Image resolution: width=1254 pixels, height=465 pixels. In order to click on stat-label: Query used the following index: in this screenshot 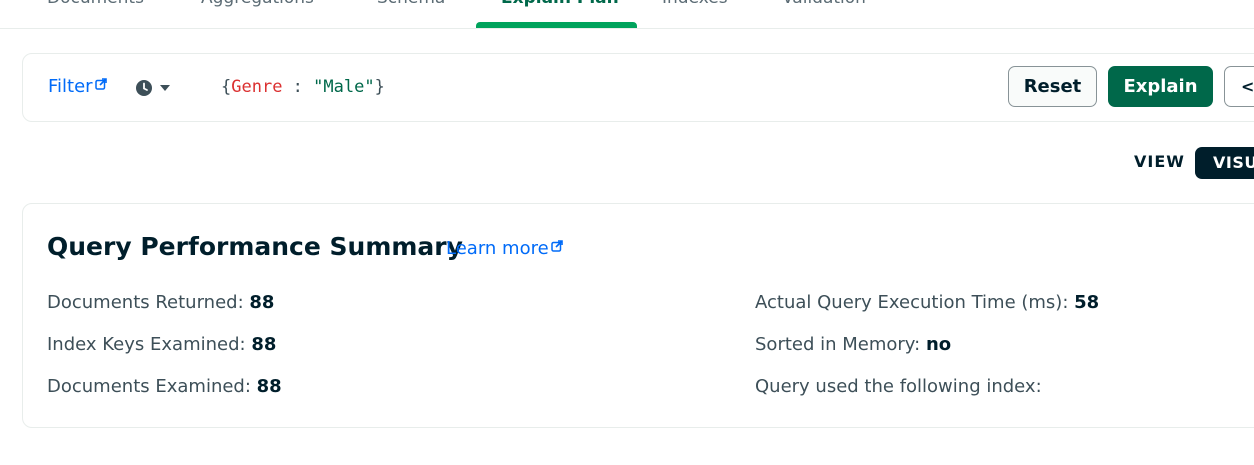, I will do `click(898, 386)`.